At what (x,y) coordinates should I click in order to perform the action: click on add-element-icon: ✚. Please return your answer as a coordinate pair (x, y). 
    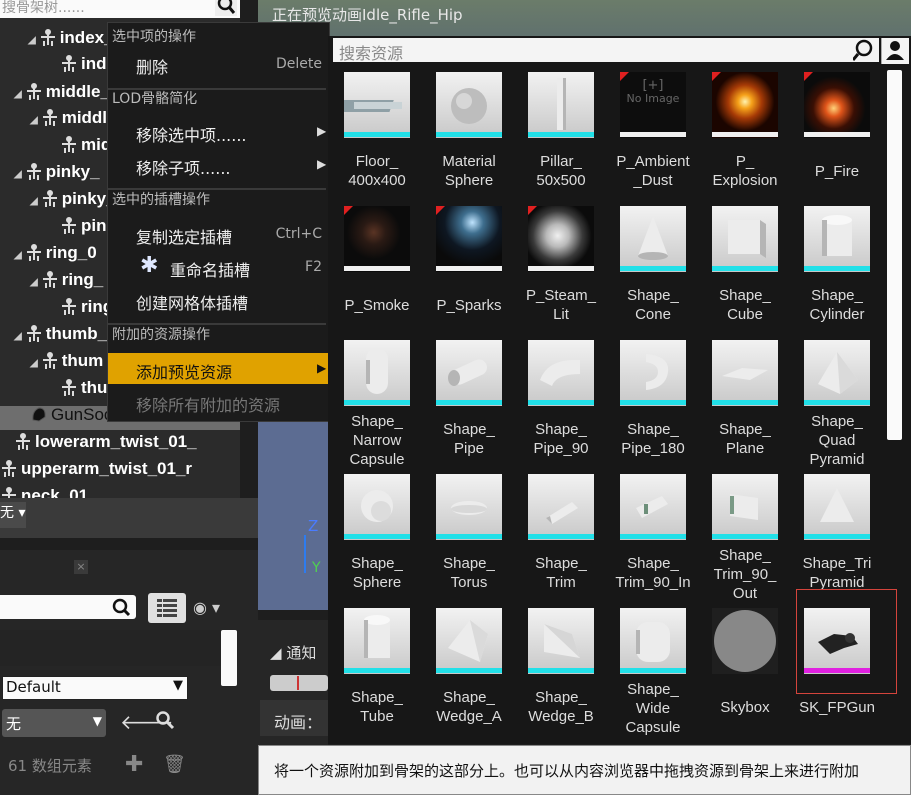
    Looking at the image, I should click on (134, 764).